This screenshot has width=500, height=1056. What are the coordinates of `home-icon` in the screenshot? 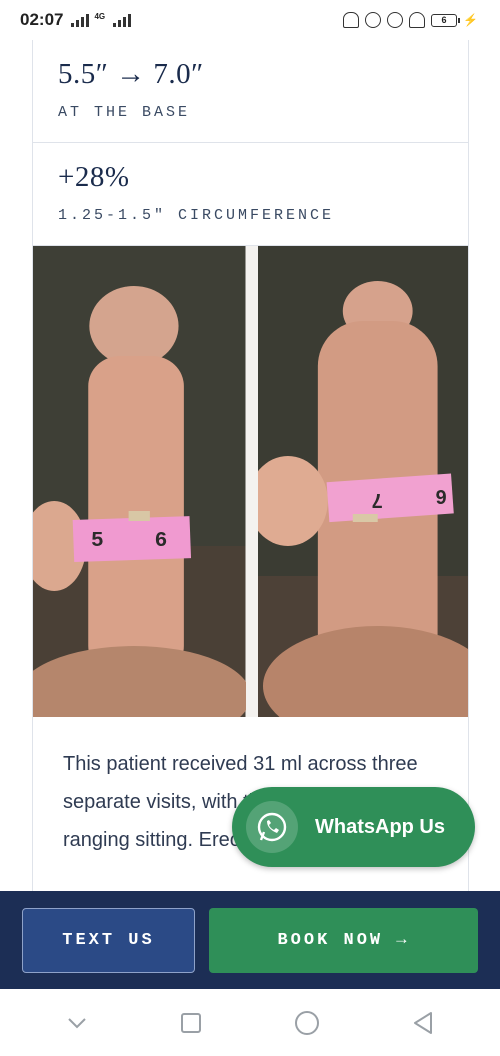 It's located at (307, 1023).